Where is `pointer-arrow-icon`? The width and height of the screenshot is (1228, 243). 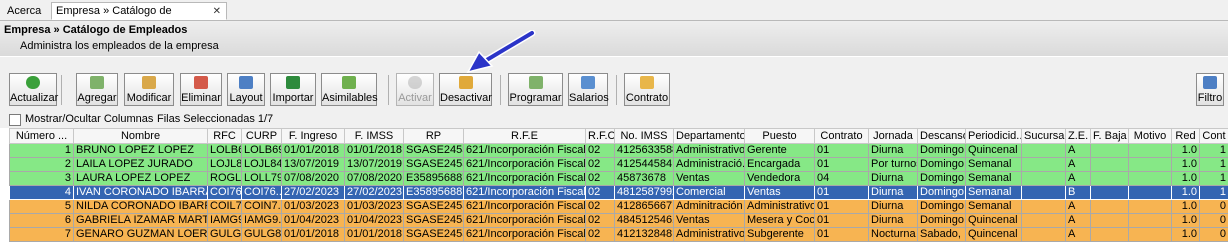 pointer-arrow-icon is located at coordinates (501, 52).